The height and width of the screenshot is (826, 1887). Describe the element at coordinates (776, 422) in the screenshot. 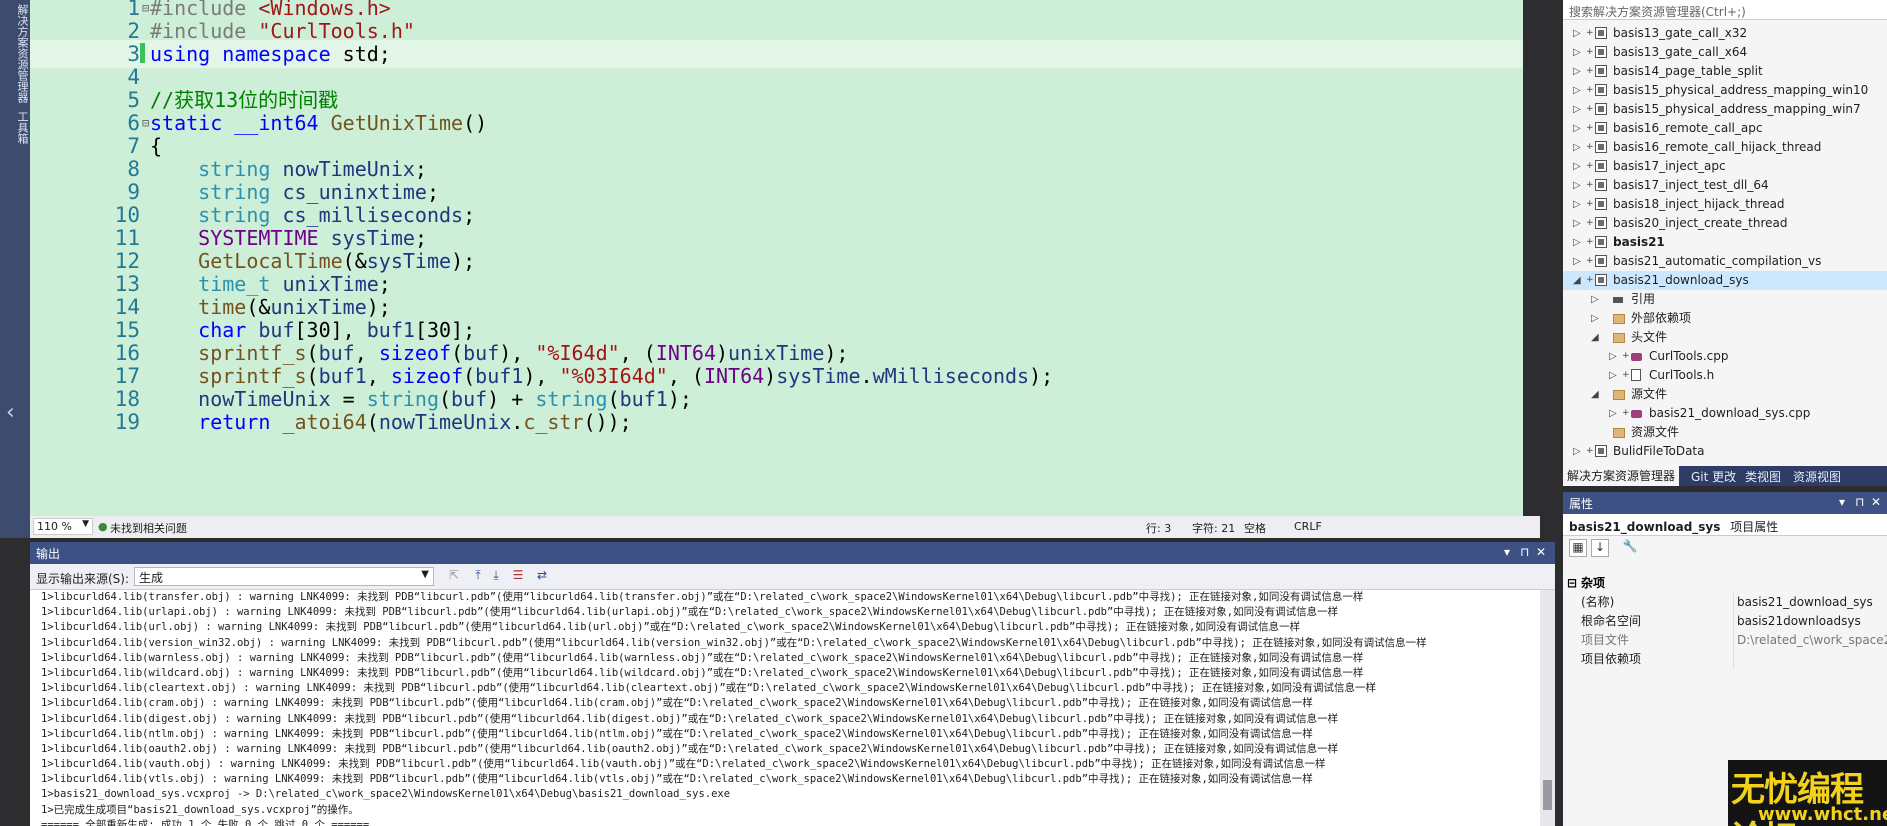

I see `code-line: 19 return _atoi64(nowTimeUnix.c_str());` at that location.